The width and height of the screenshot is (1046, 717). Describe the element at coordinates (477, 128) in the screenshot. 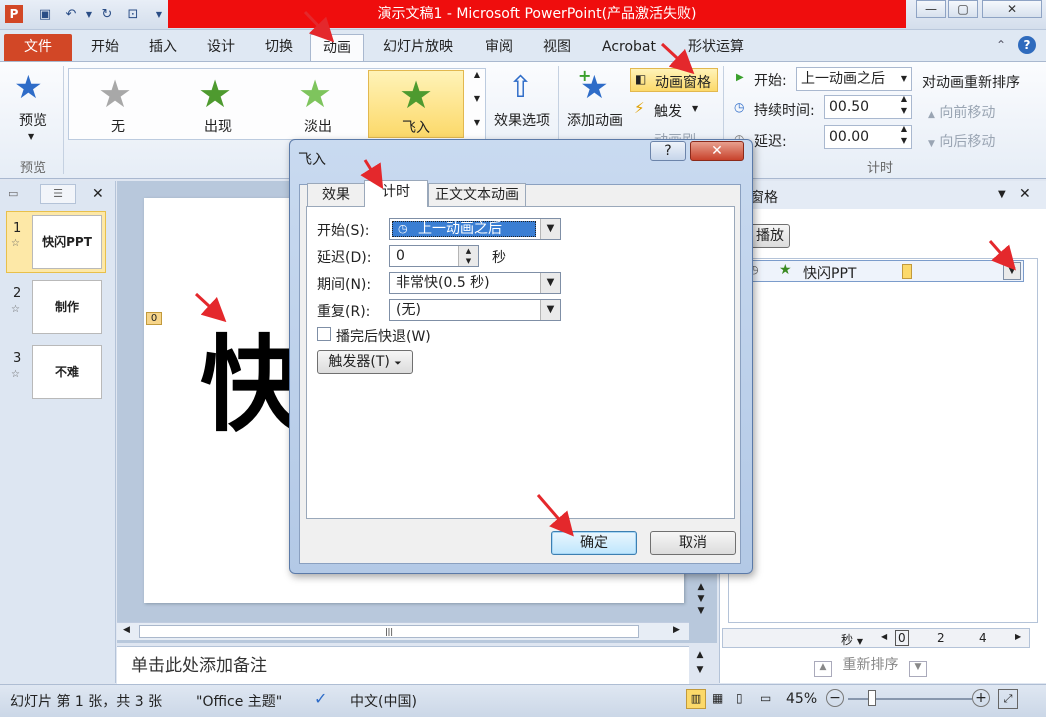

I see `gallery-more: ▼` at that location.